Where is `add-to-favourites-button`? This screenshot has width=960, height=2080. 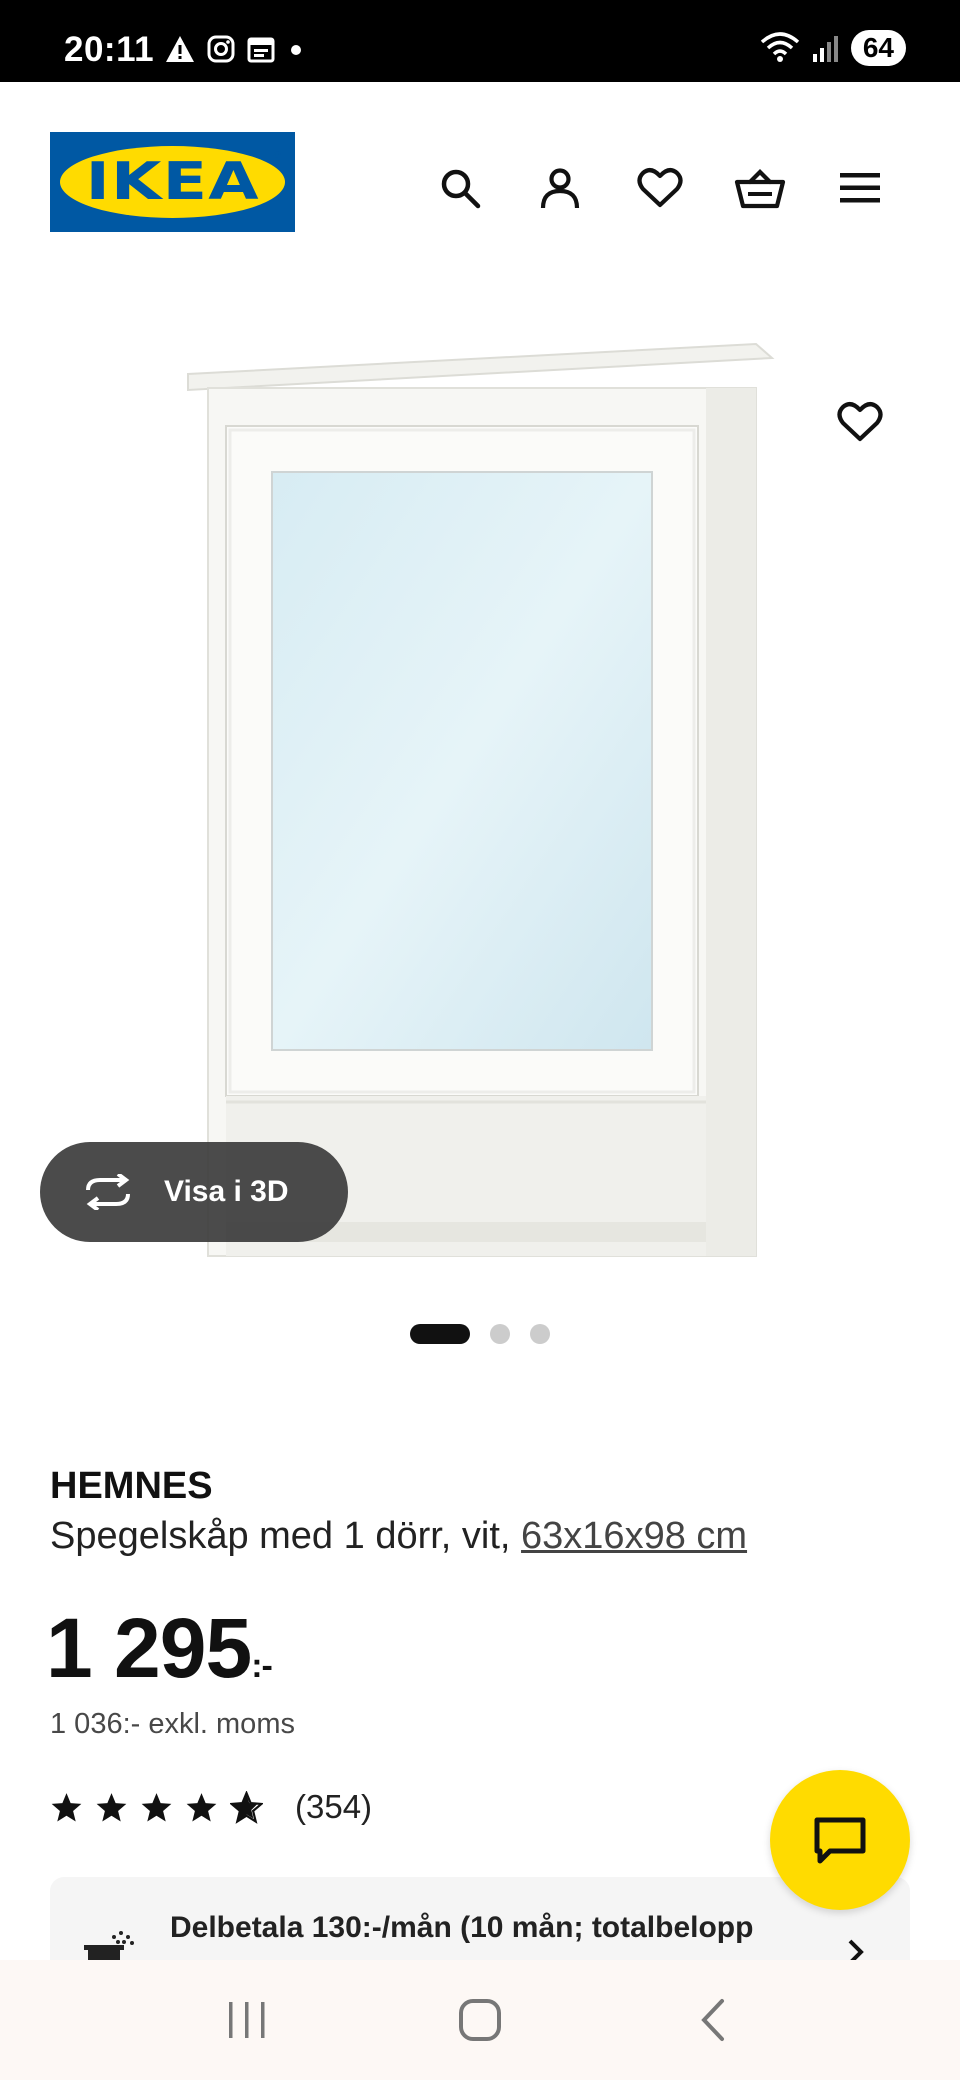
add-to-favourites-button is located at coordinates (860, 422).